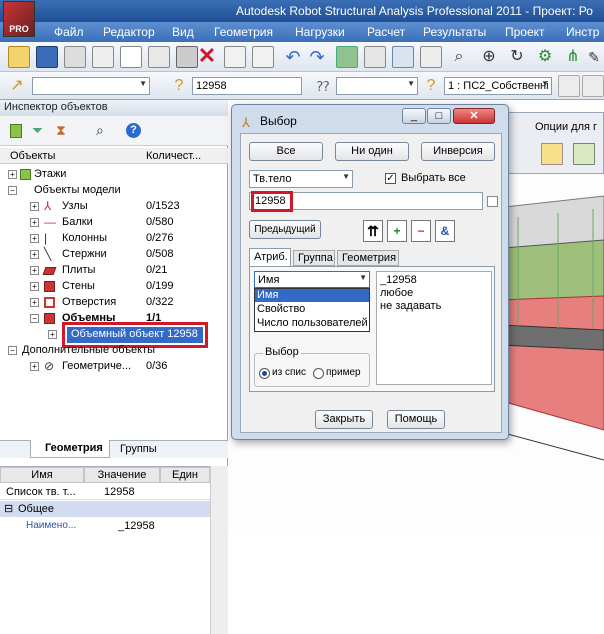 This screenshot has width=604, height=634. What do you see at coordinates (270, 257) in the screenshot?
I see `tab-attributes: Атриб.` at bounding box center [270, 257].